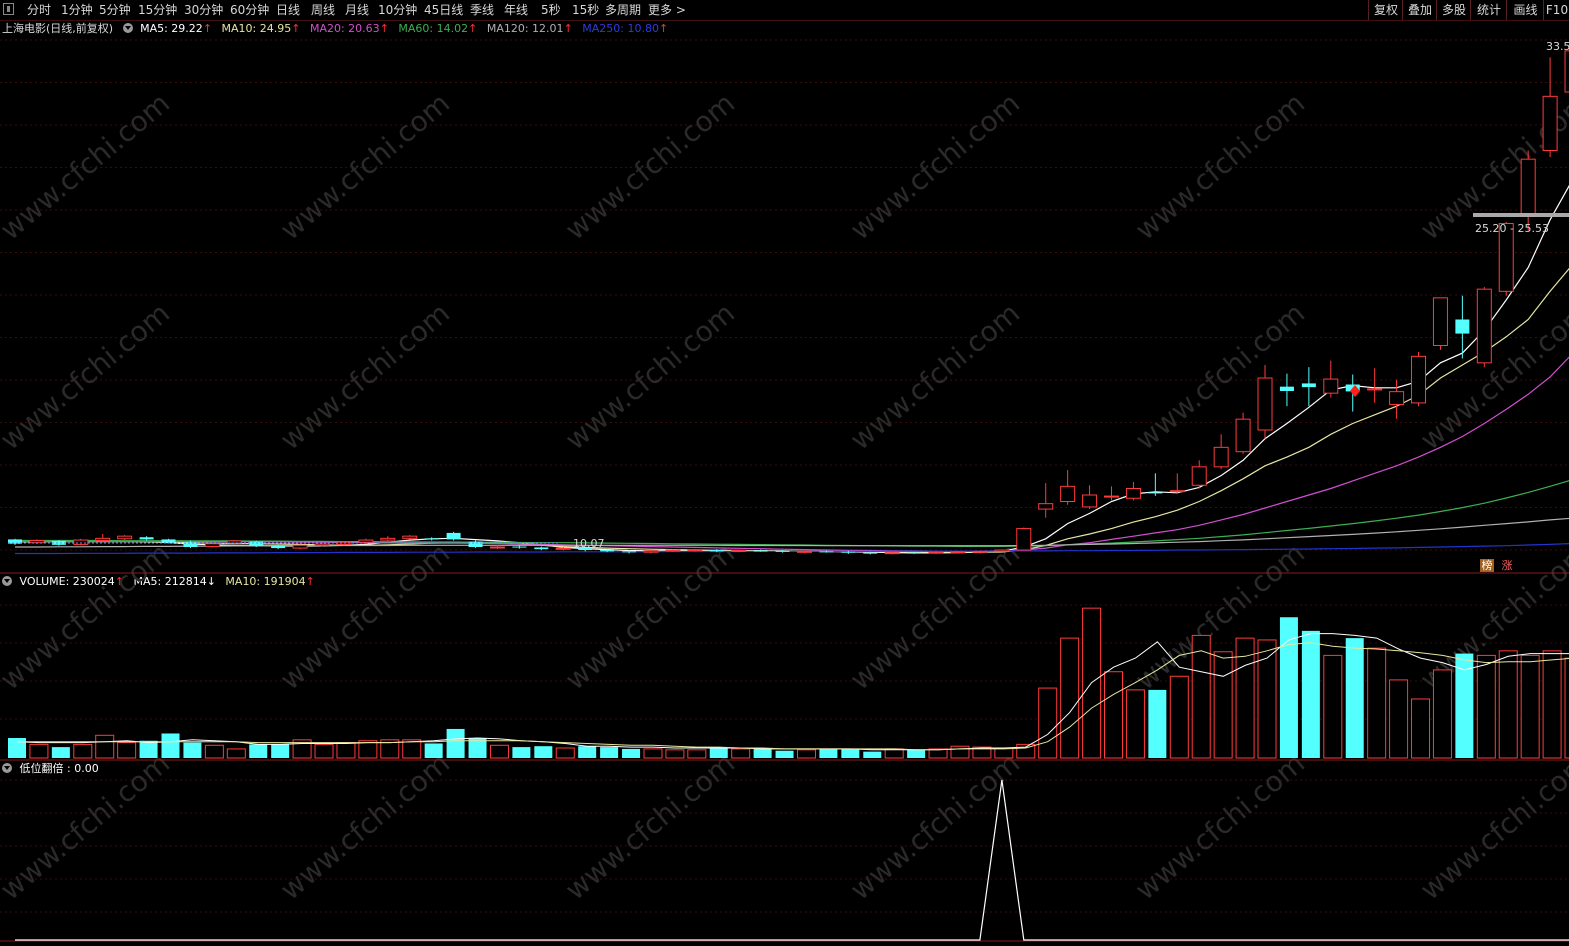 The image size is (1569, 946). What do you see at coordinates (589, 543) in the screenshot?
I see `low-price-label: 10.07` at bounding box center [589, 543].